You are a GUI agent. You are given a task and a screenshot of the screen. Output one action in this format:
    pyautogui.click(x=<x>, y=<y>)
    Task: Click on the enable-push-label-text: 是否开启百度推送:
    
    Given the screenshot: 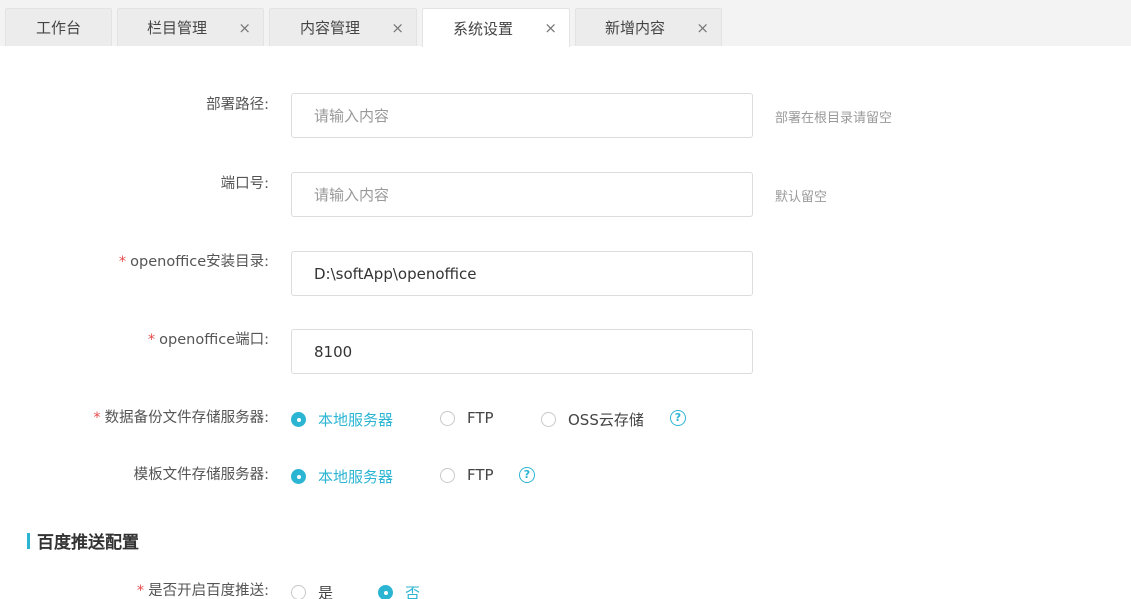 What is the action you would take?
    pyautogui.click(x=208, y=591)
    